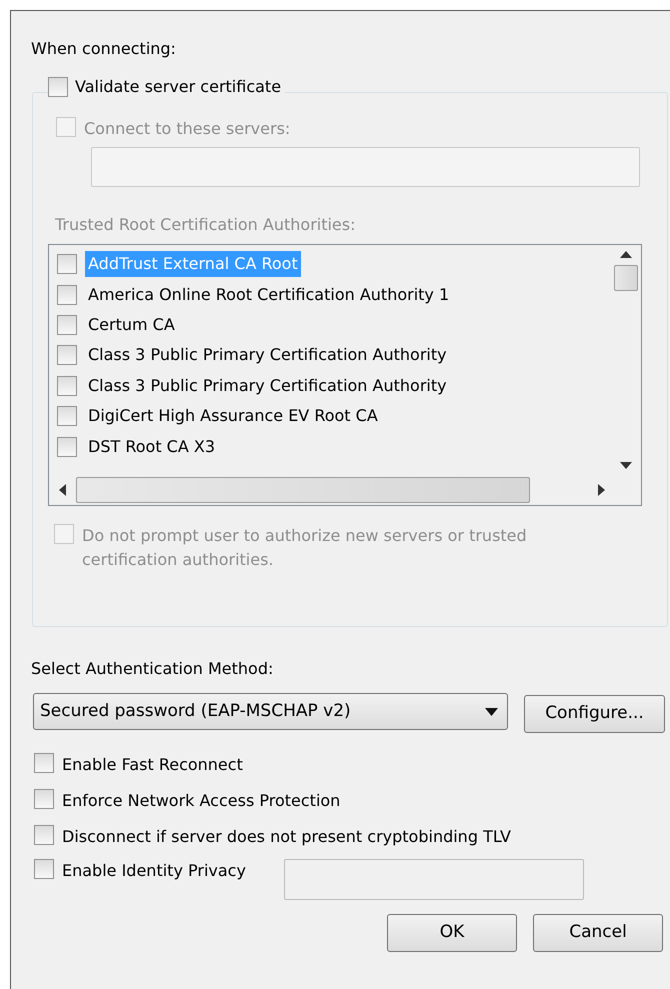  Describe the element at coordinates (598, 933) in the screenshot. I see `dialog-button: Cancel` at that location.